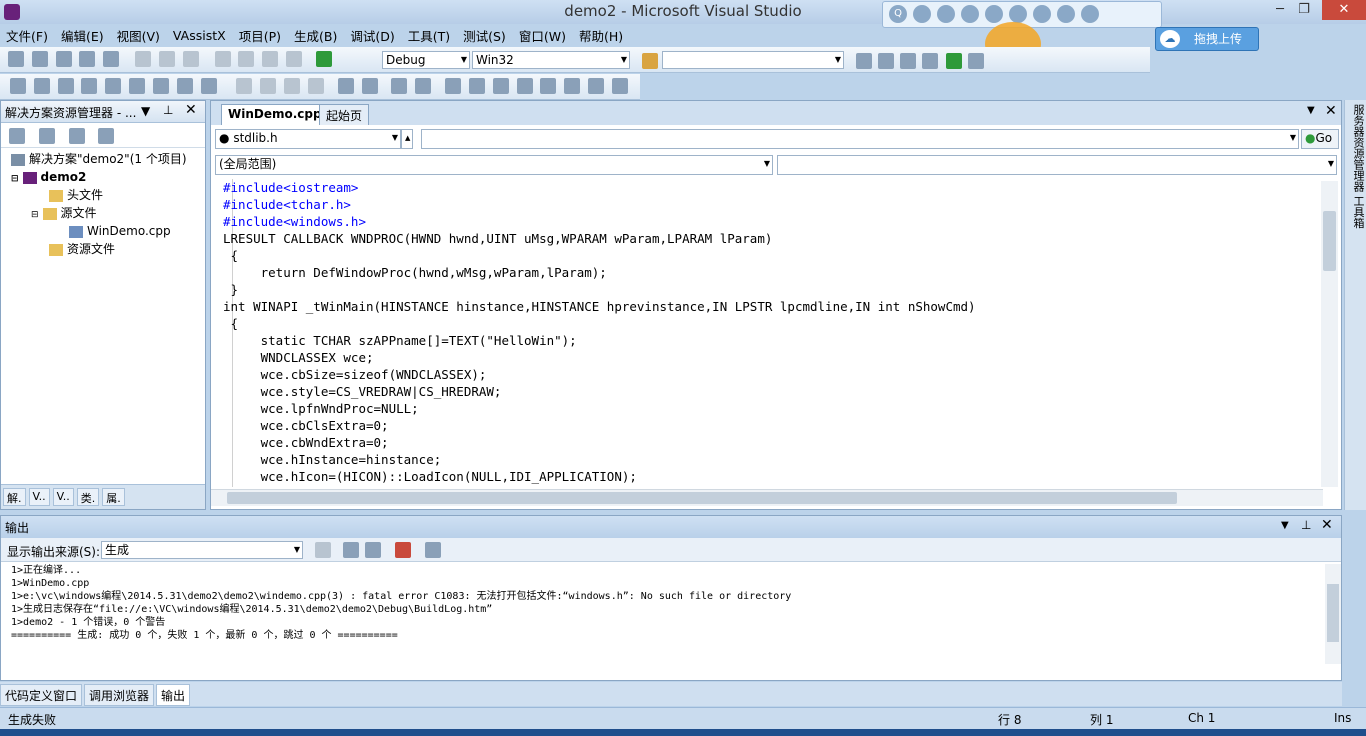 This screenshot has height=736, width=1366. Describe the element at coordinates (315, 86) in the screenshot. I see `complete-word-icon` at that location.